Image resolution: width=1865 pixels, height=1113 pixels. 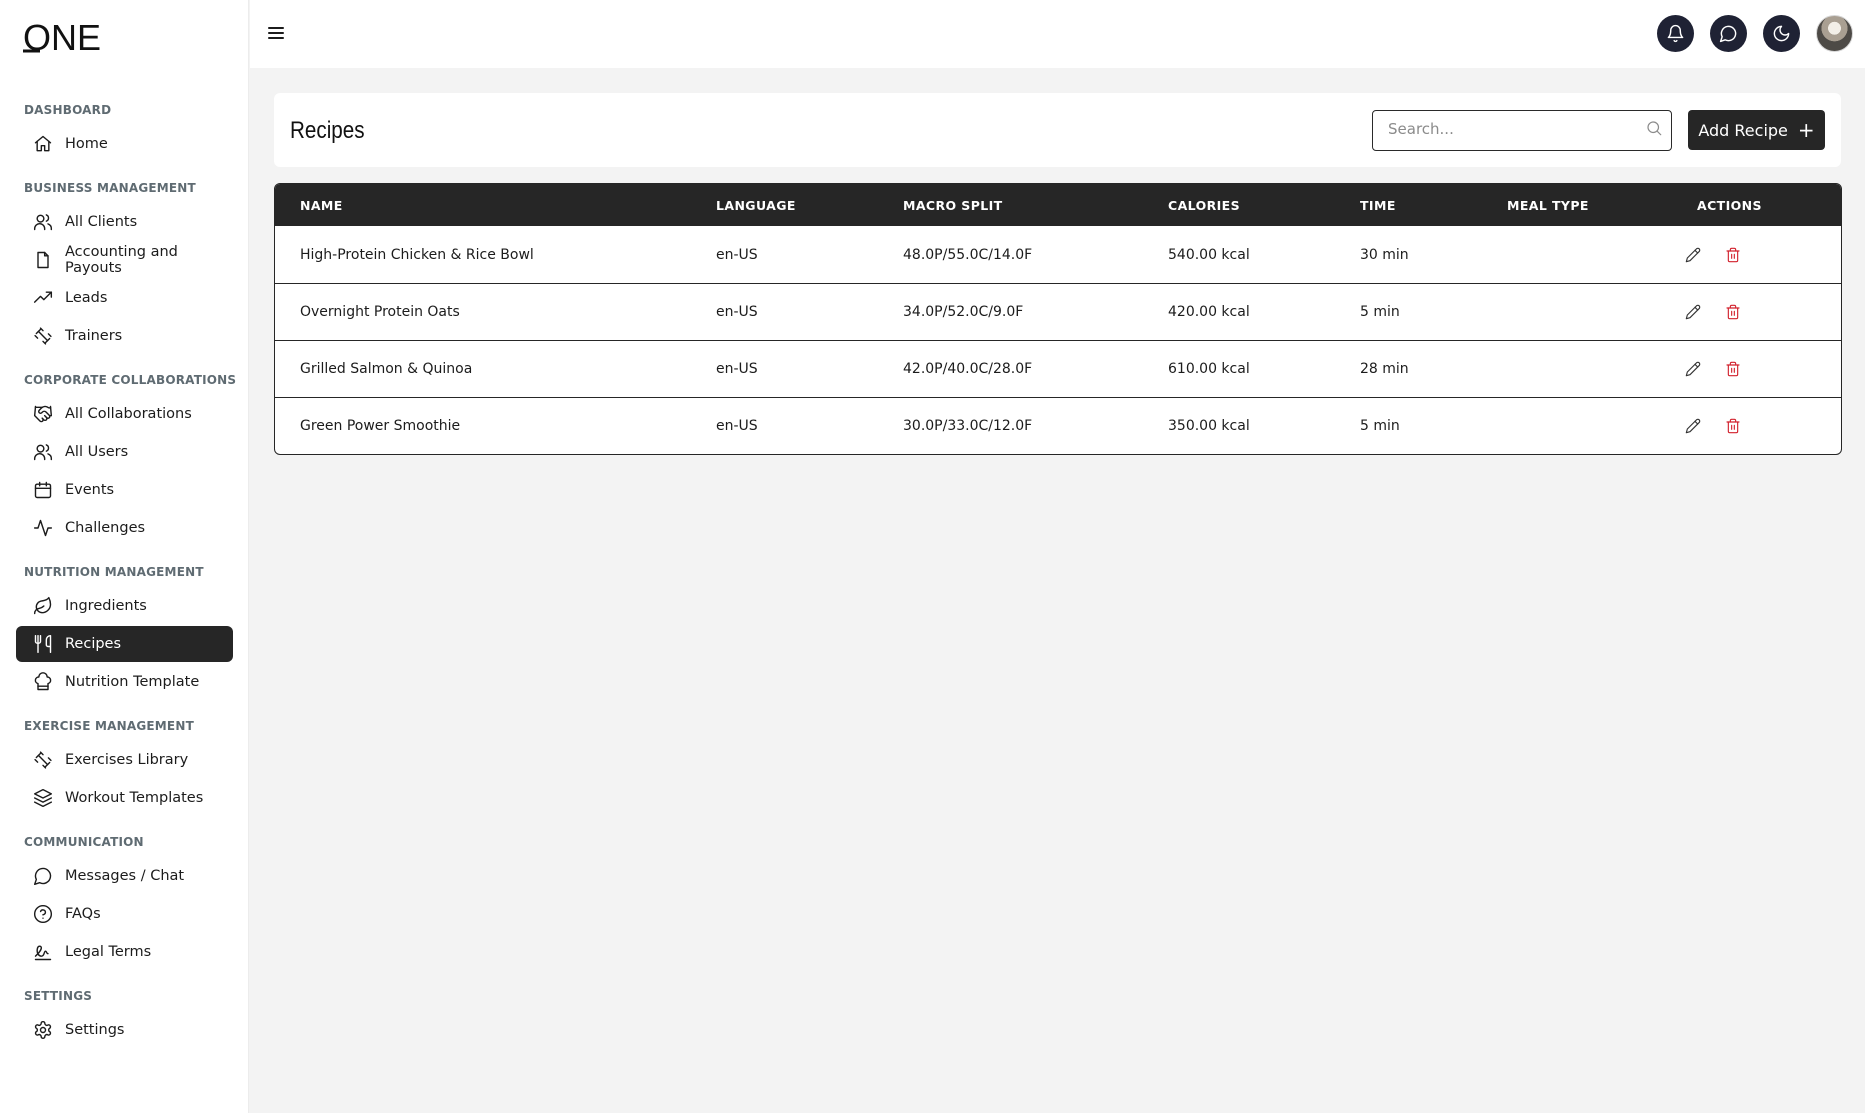 I want to click on sidebar-item-all-collaborations: All Collaborations, so click(x=124, y=414).